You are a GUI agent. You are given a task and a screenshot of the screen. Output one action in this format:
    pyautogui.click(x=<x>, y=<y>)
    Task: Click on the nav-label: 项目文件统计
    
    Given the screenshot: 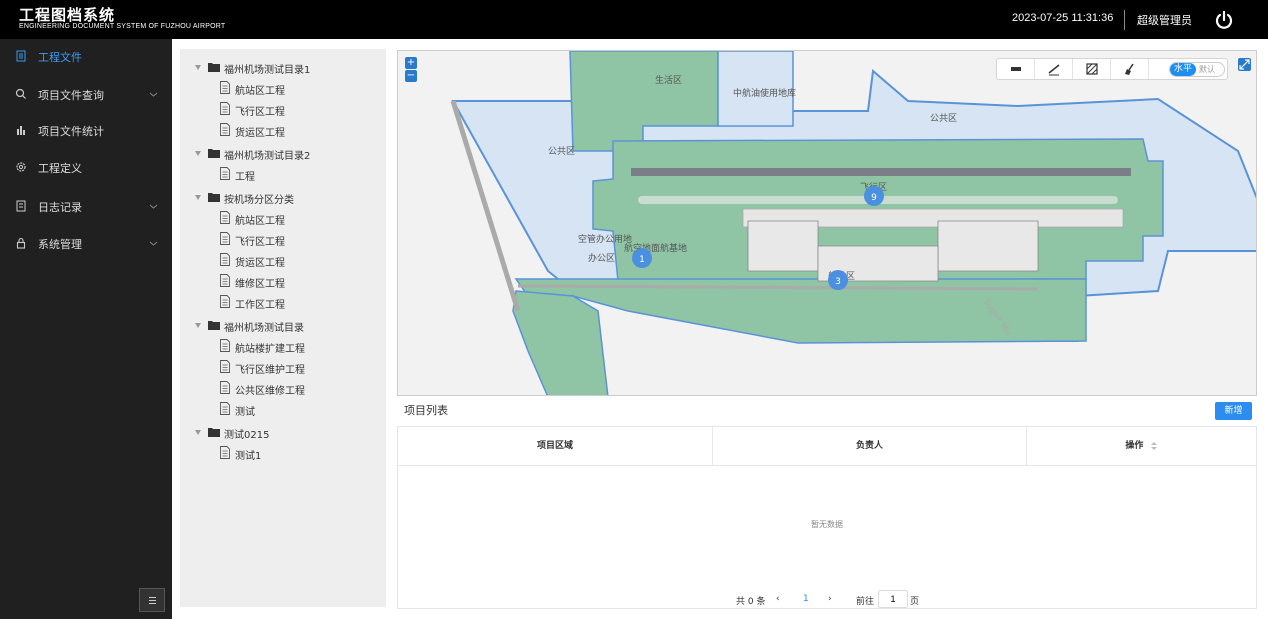 What is the action you would take?
    pyautogui.click(x=71, y=131)
    